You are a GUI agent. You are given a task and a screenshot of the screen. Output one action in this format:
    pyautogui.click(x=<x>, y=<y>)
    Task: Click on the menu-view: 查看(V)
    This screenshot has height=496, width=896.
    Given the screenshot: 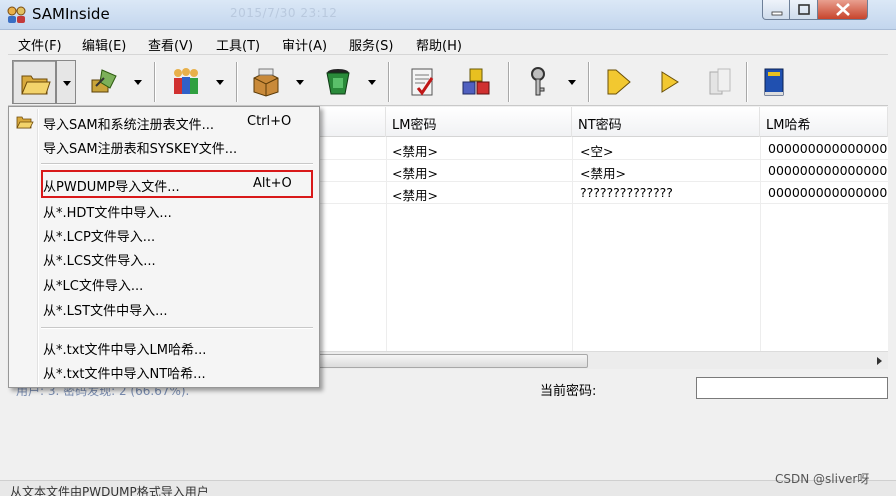 What is the action you would take?
    pyautogui.click(x=170, y=44)
    